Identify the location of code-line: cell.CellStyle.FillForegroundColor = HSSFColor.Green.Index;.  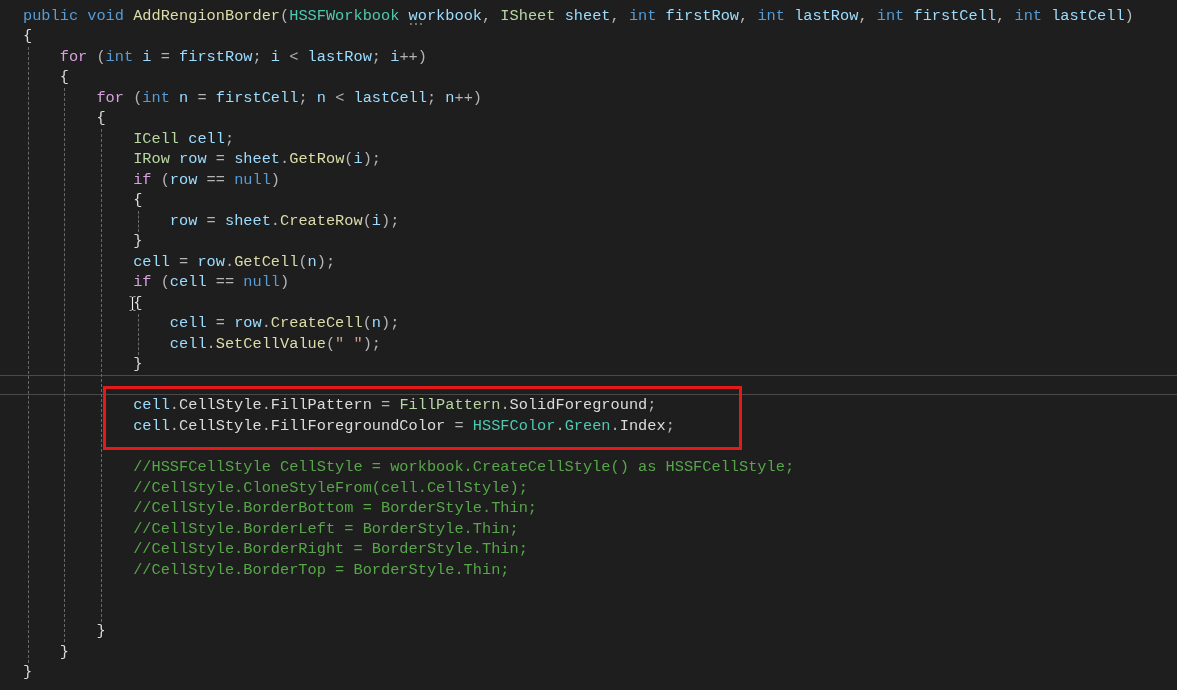
(404, 426).